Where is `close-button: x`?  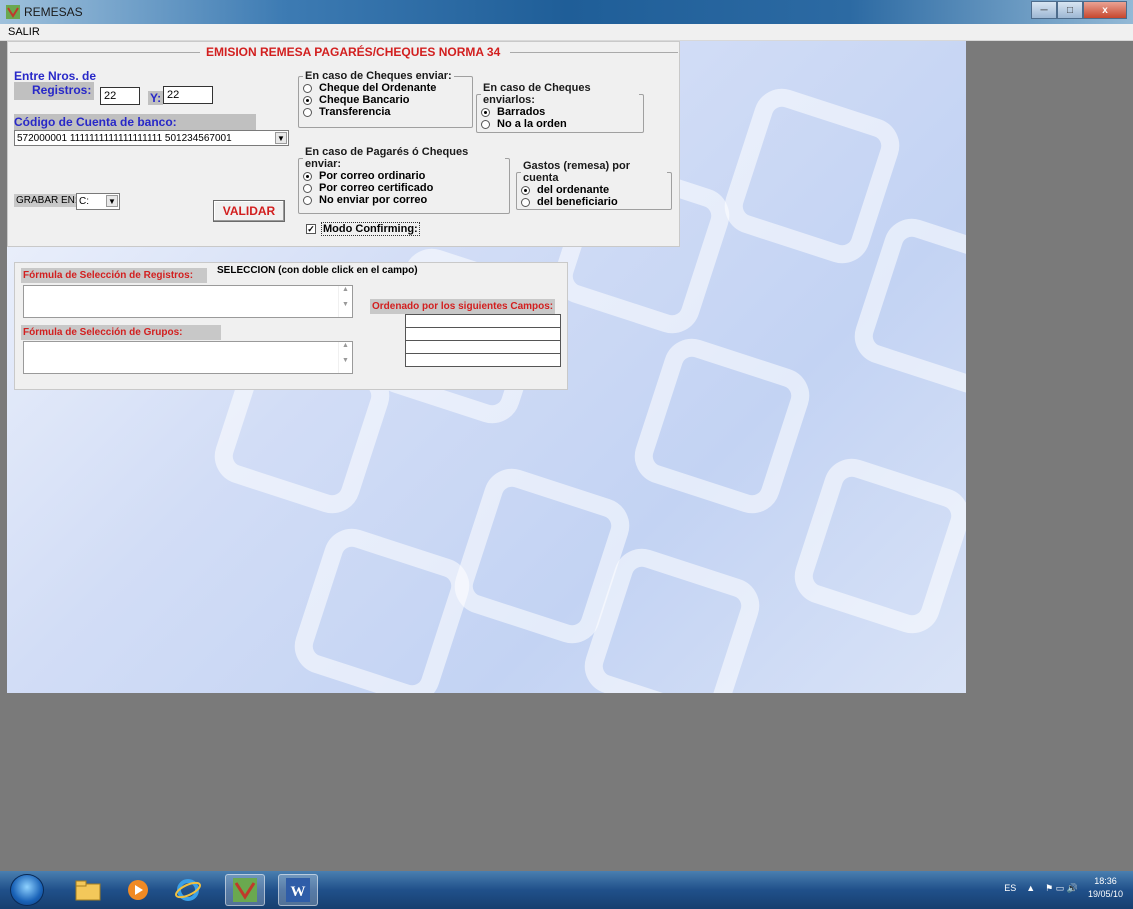
close-button: x is located at coordinates (1105, 10).